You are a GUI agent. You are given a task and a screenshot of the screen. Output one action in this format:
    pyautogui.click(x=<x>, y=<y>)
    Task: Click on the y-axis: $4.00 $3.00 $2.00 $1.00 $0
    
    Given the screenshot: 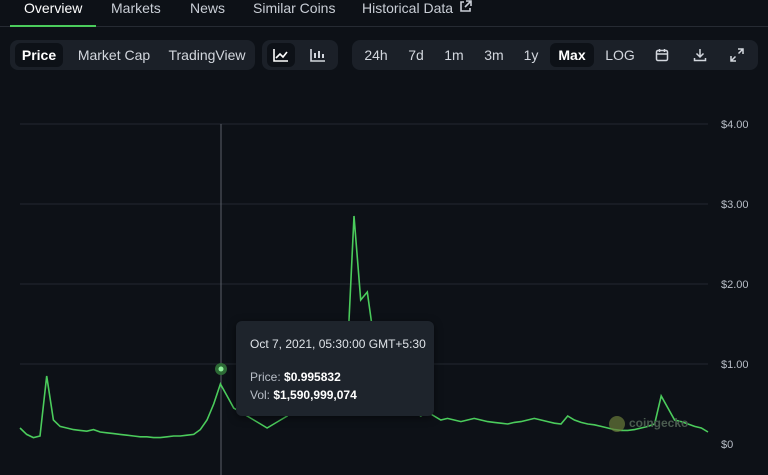 What is the action you would take?
    pyautogui.click(x=735, y=285)
    